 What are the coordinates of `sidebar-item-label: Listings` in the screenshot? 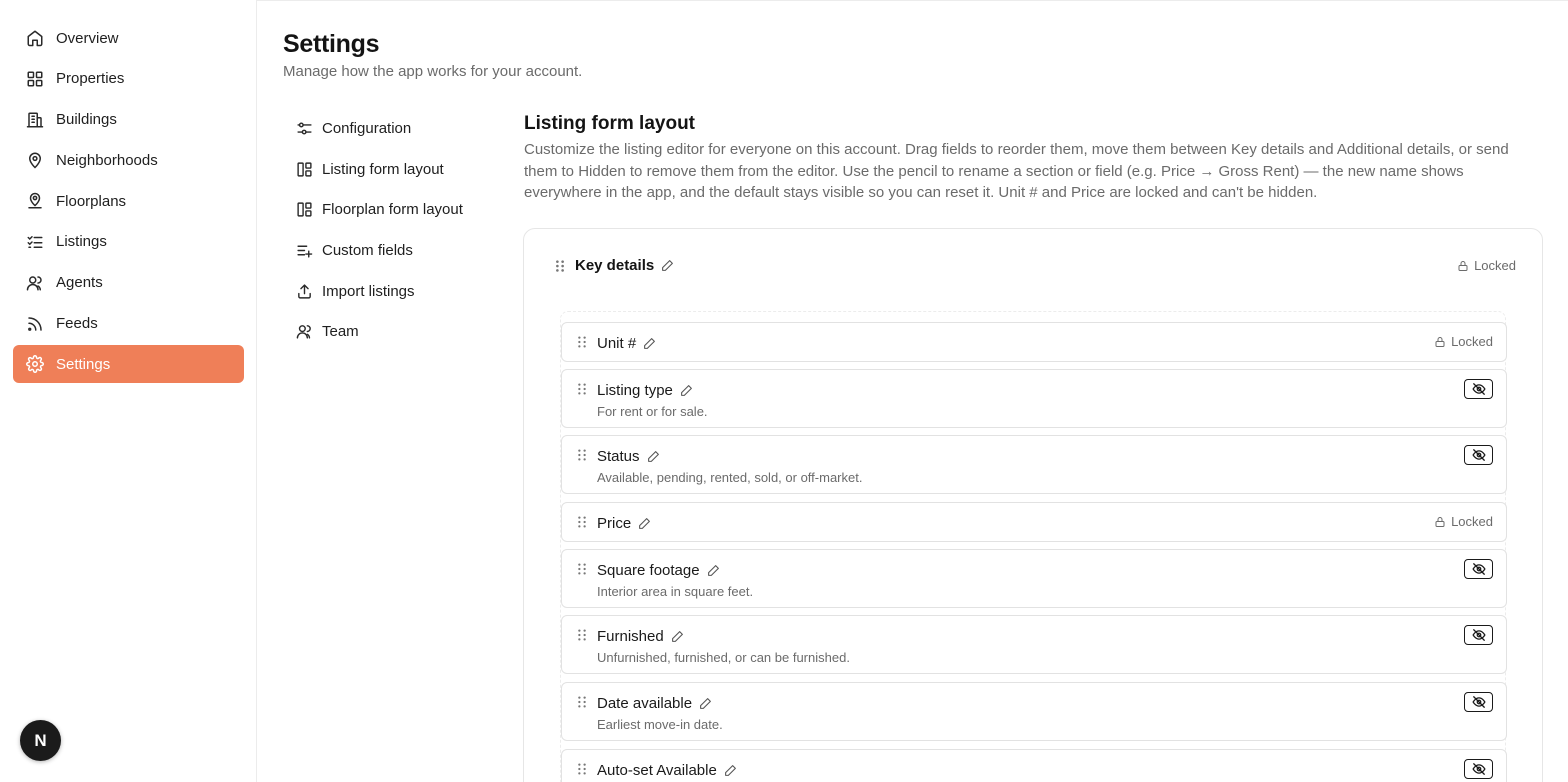 It's located at (81, 242).